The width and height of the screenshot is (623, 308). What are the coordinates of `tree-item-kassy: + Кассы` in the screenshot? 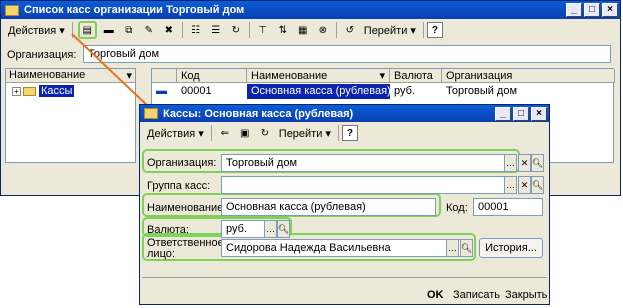 It's located at (70, 91).